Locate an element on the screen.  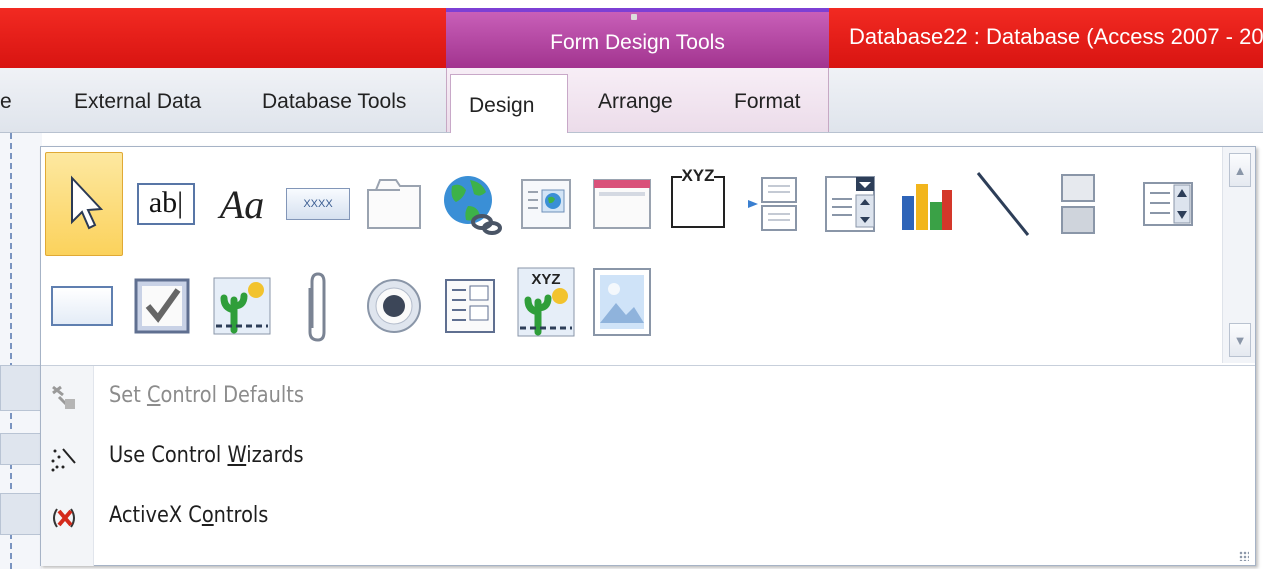
option-button-tool is located at coordinates (394, 306).